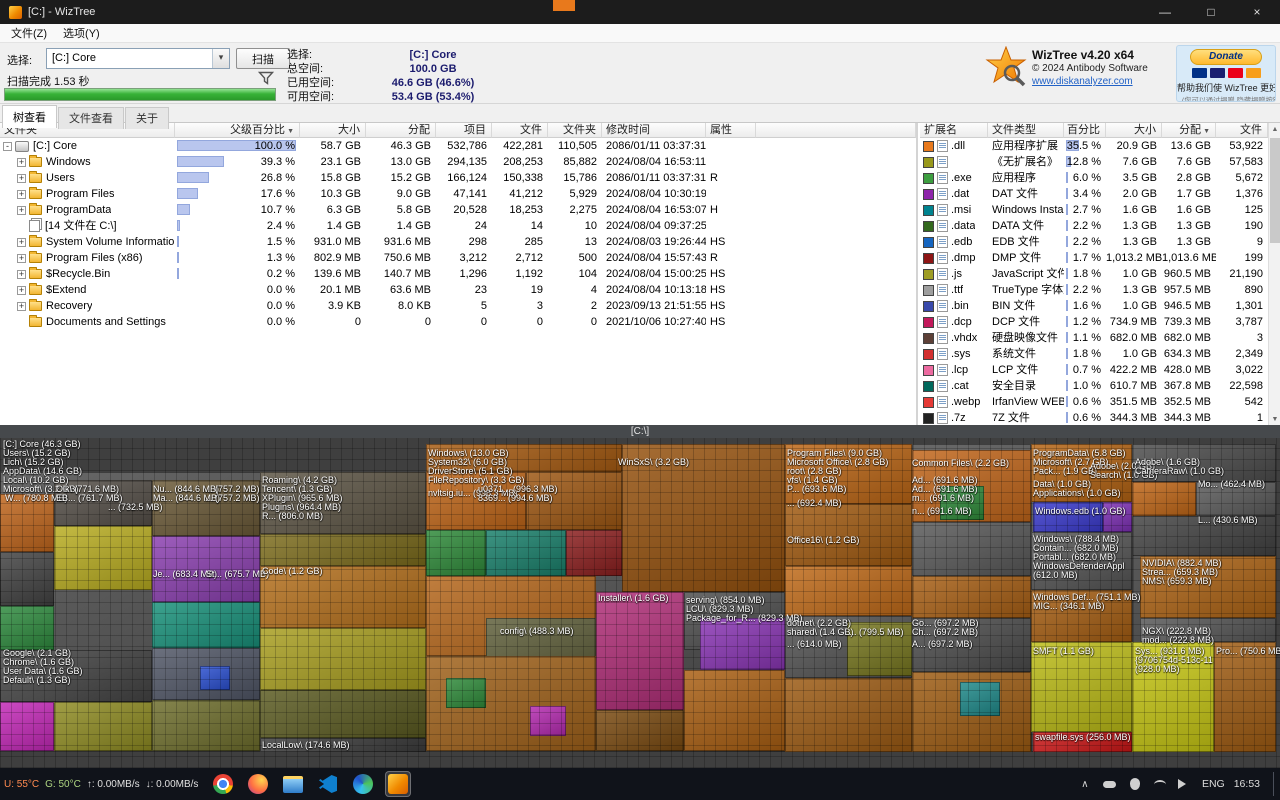  I want to click on firefox-icon, so click(258, 784).